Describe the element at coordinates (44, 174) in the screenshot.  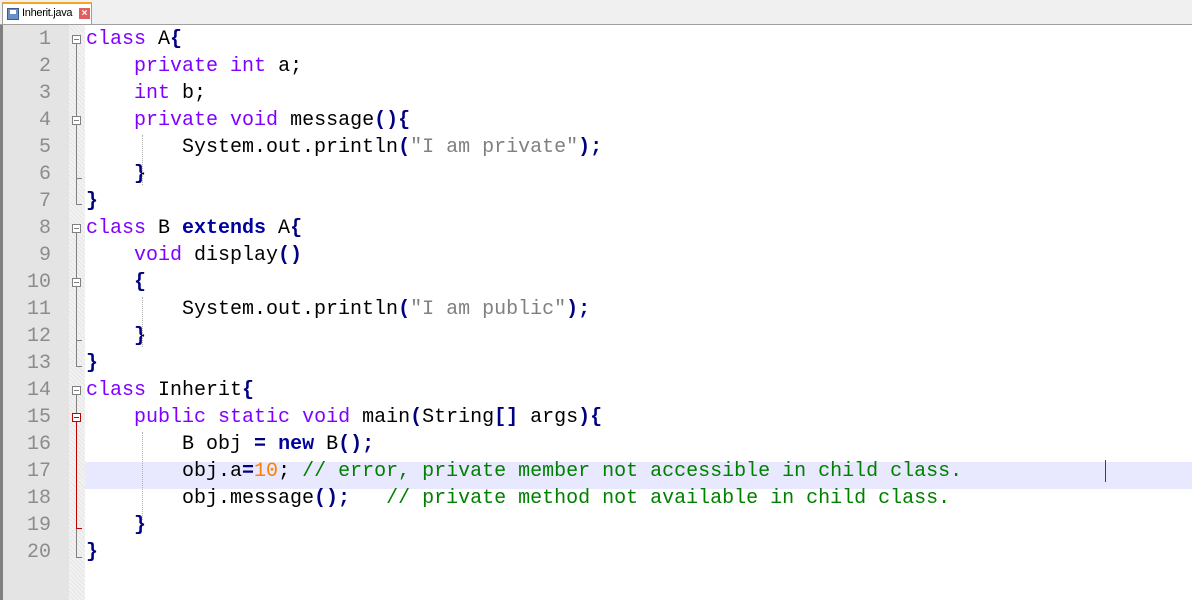
I see `line-number: 6` at that location.